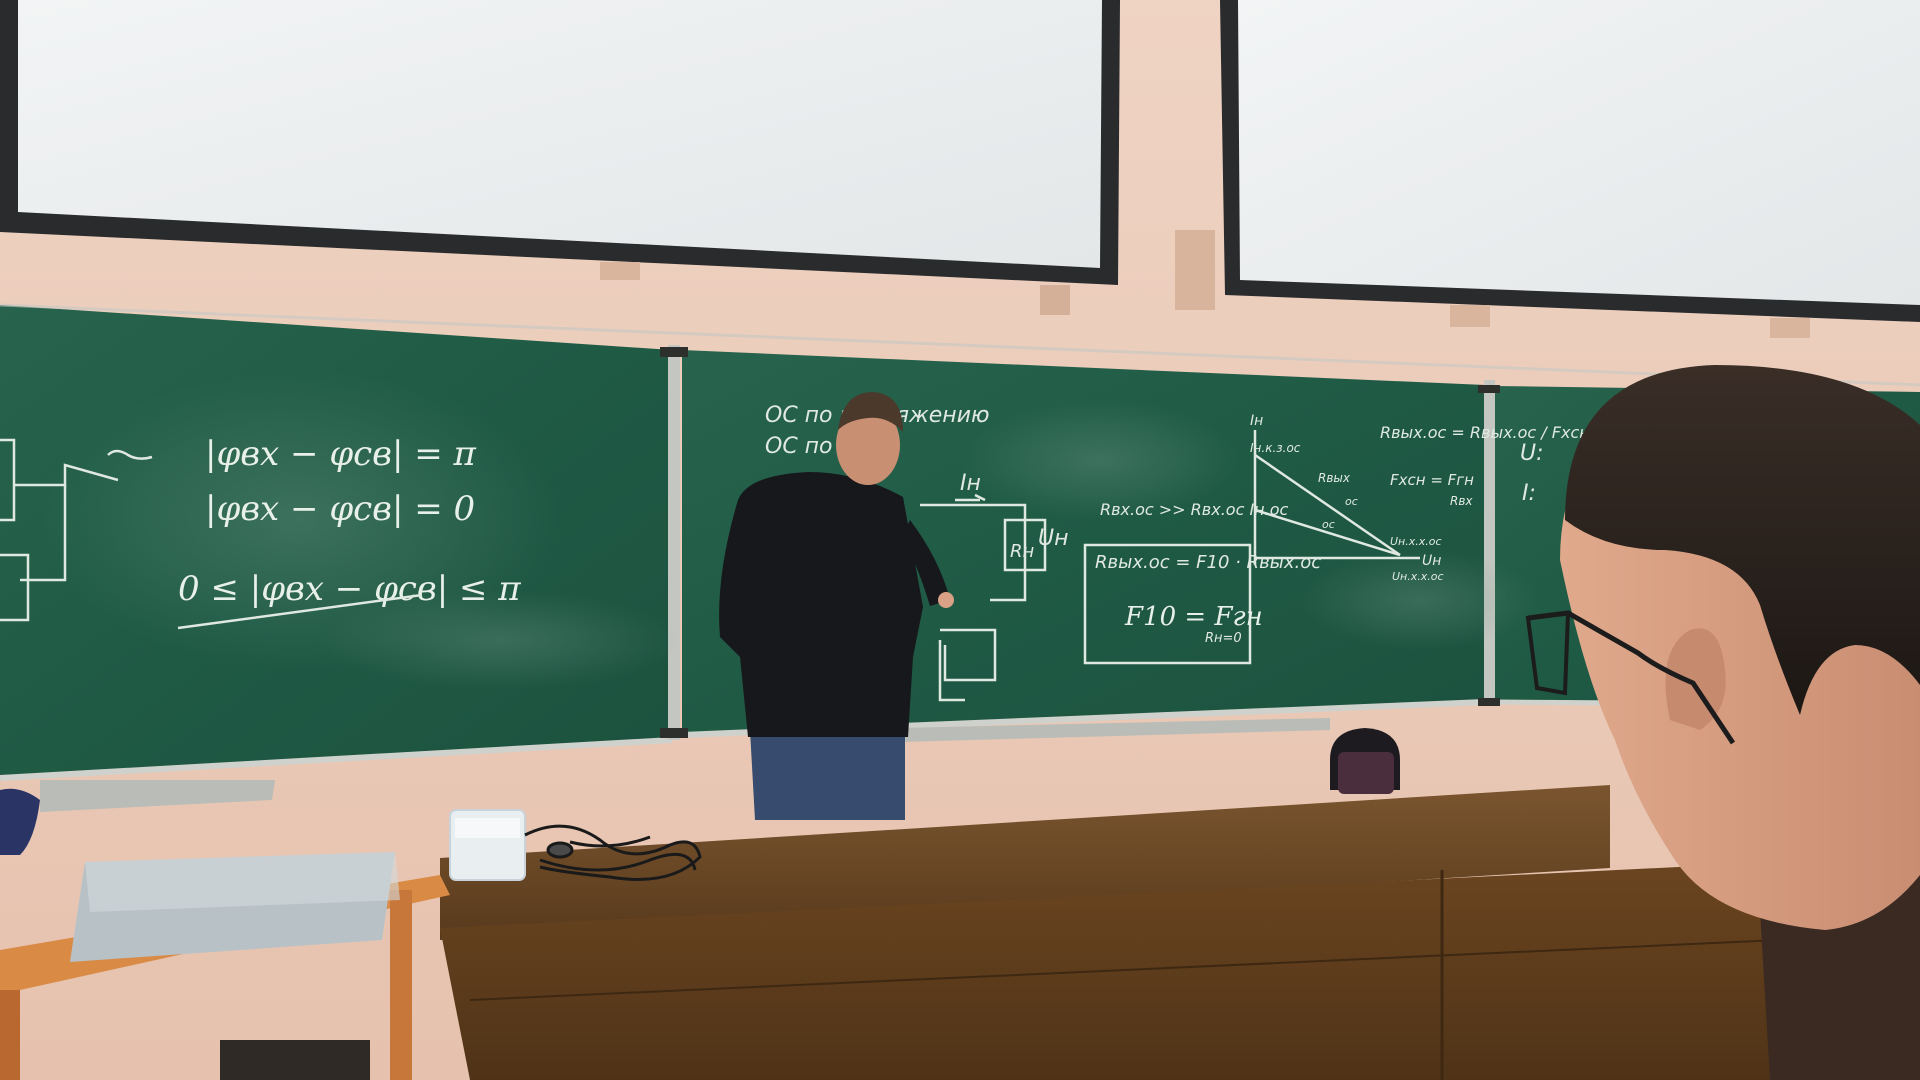 Image resolution: width=1920 pixels, height=1080 pixels. I want to click on label-load-voltage: Uн, so click(1053, 538).